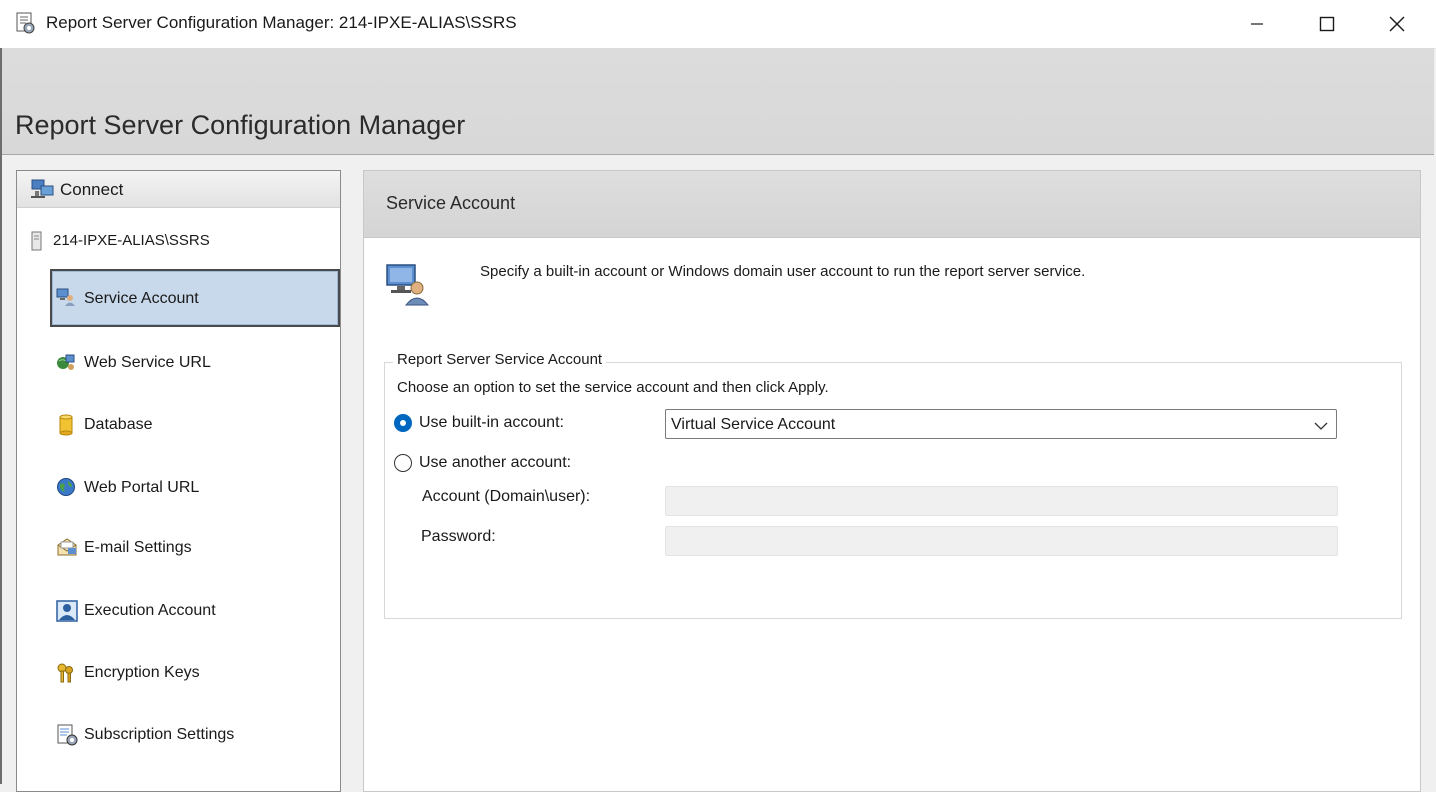  Describe the element at coordinates (193, 424) in the screenshot. I see `nav-item-database: Database` at that location.